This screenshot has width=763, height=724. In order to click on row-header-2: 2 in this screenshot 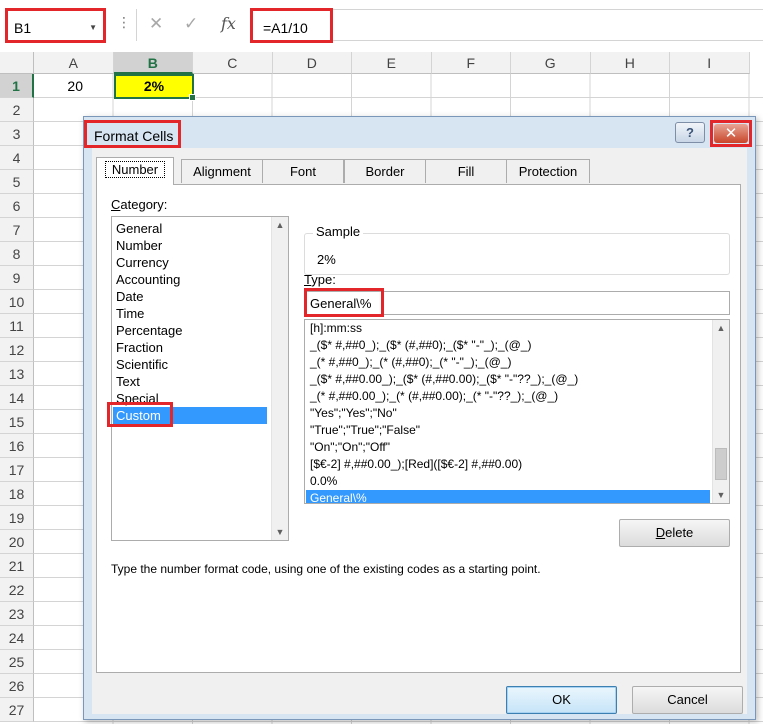, I will do `click(17, 110)`.